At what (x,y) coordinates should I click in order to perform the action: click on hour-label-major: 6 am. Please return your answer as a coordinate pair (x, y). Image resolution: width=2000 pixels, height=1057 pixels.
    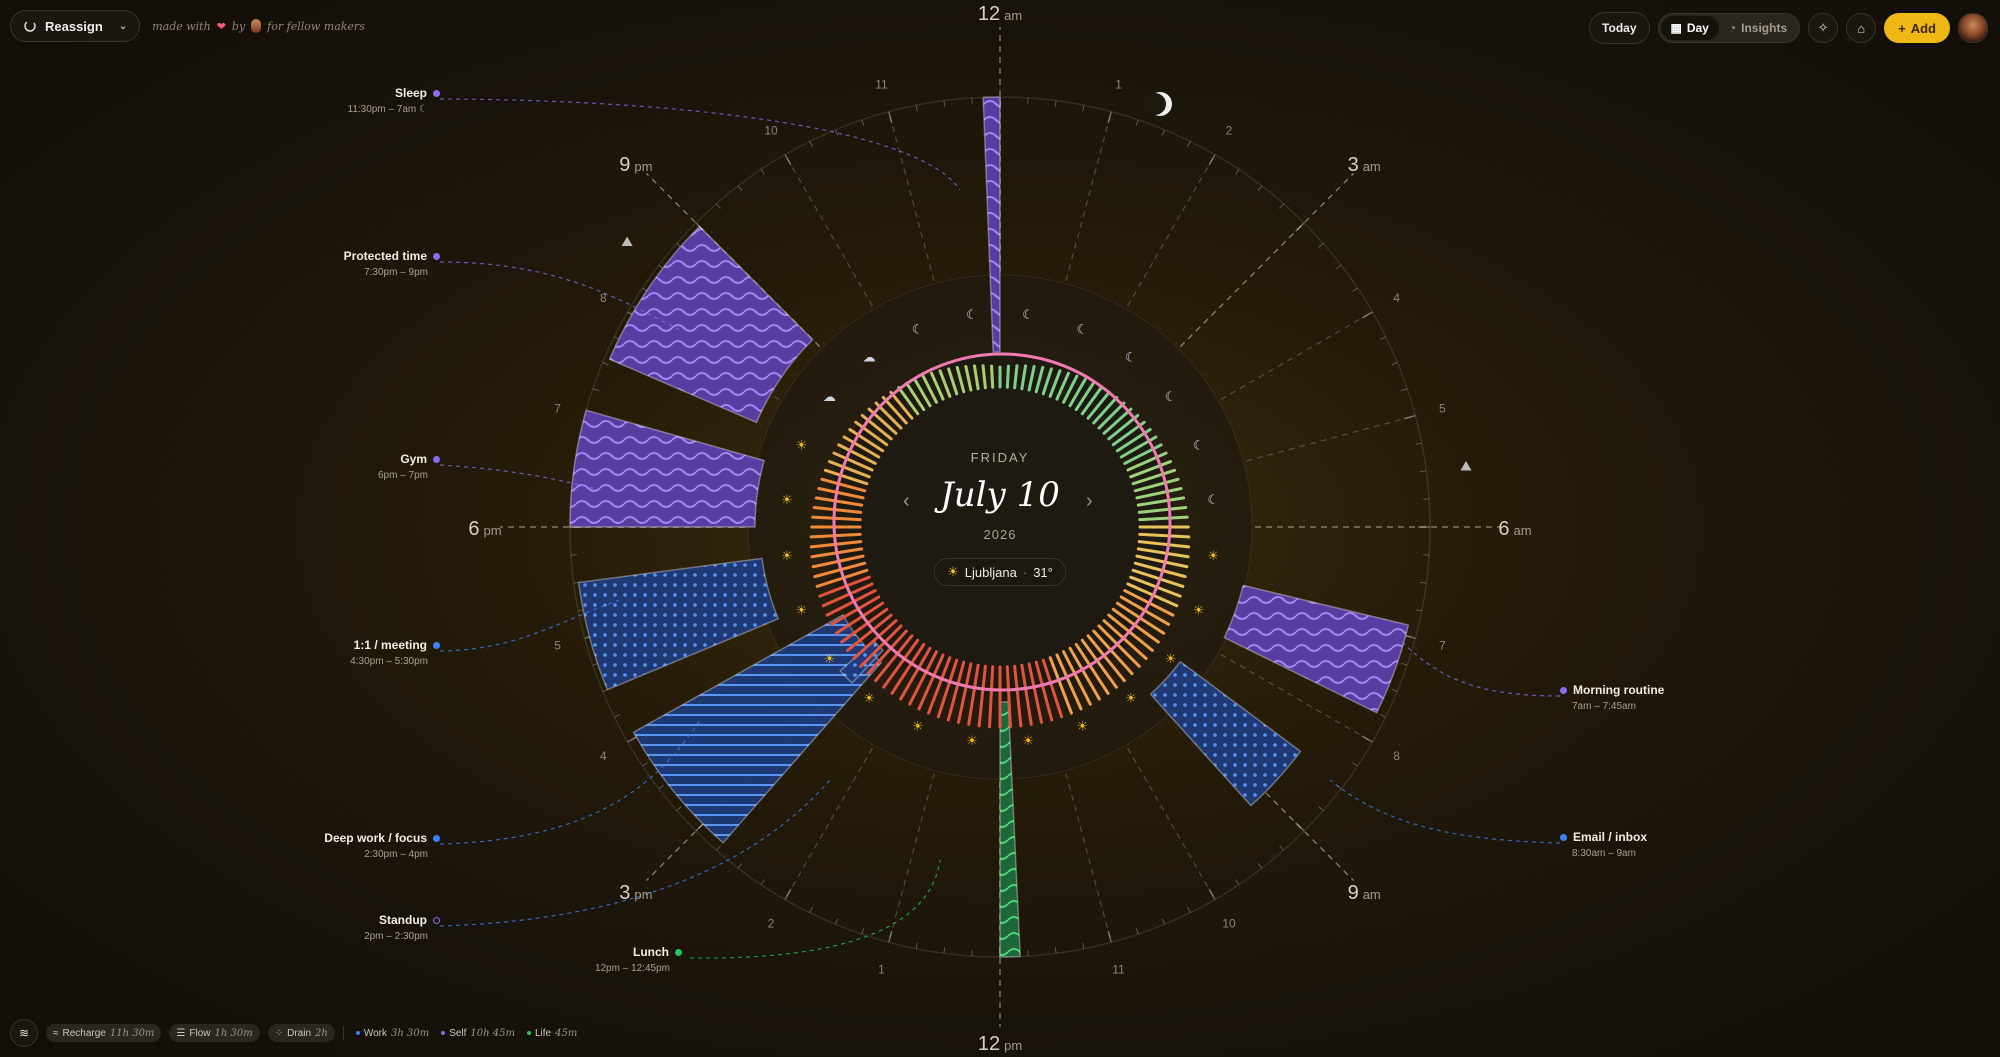
    Looking at the image, I should click on (1514, 529).